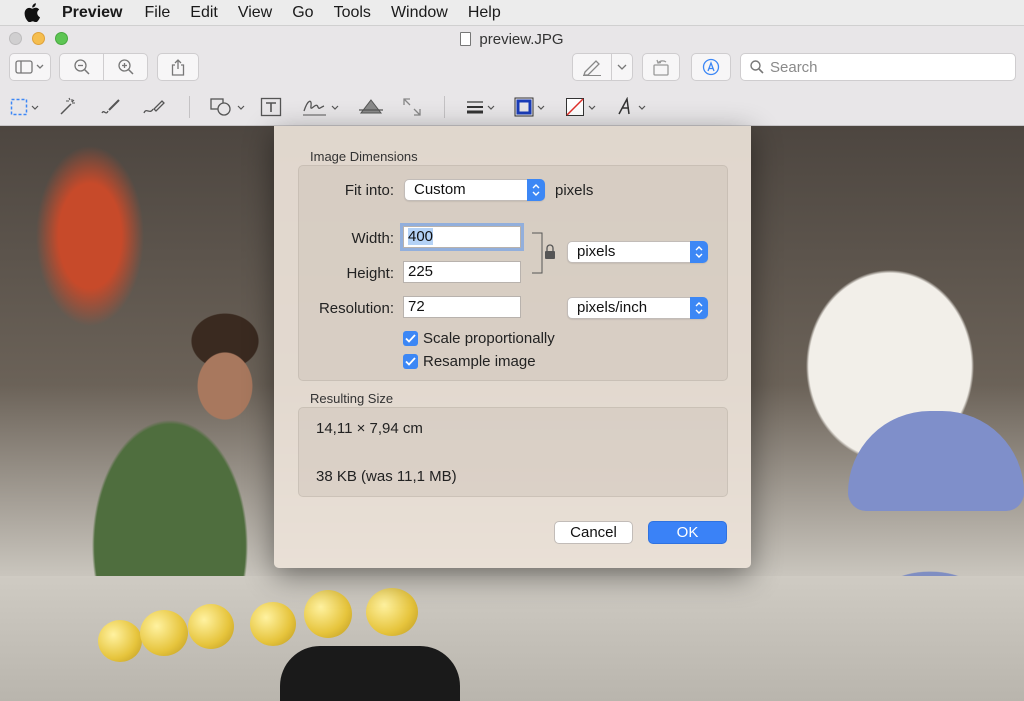 This screenshot has width=1024, height=701. I want to click on resulting-filesize: 38 KB (was 11,1 MB), so click(386, 476).